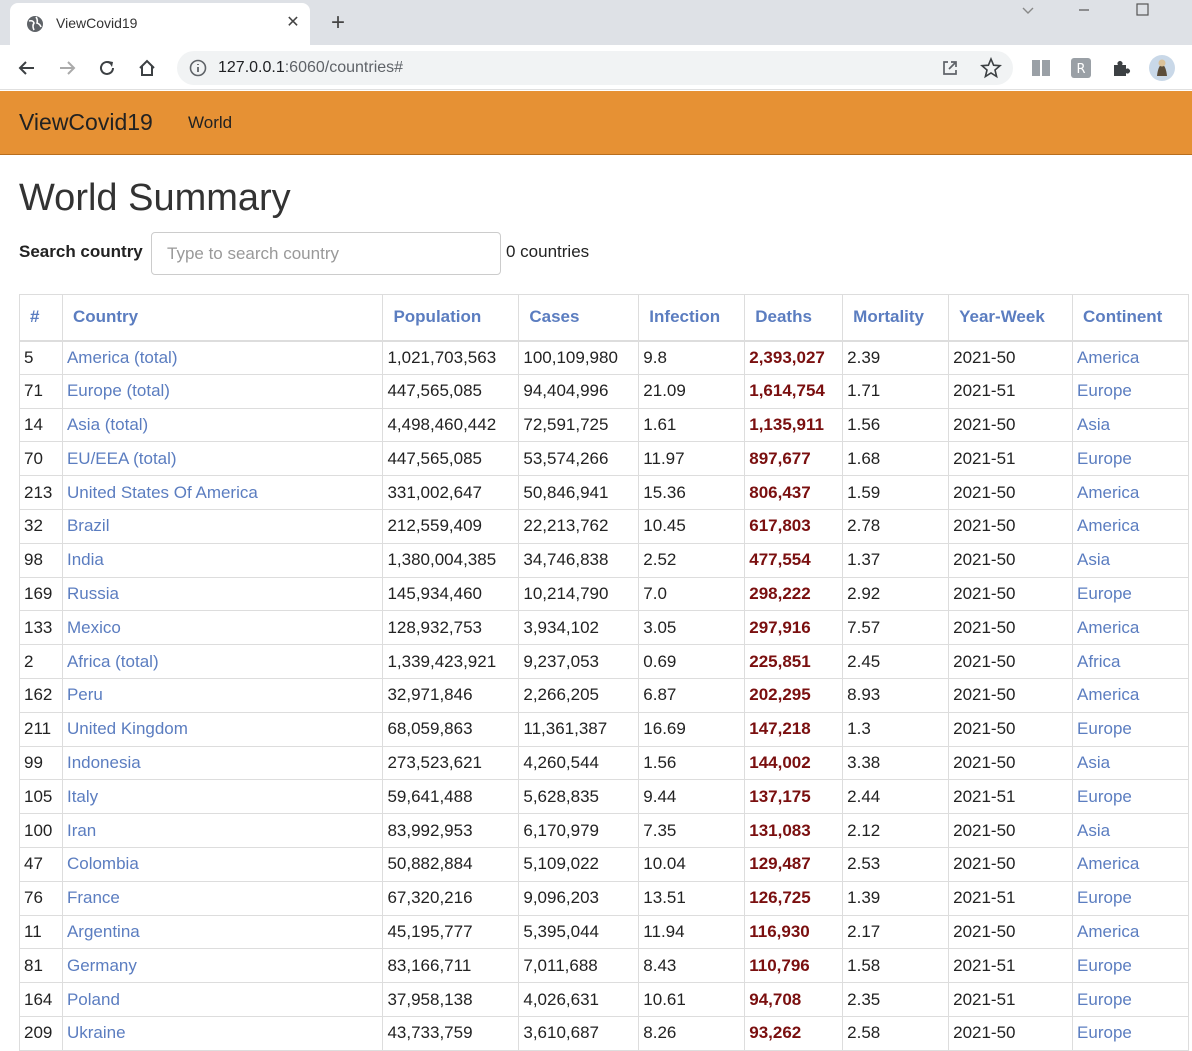  I want to click on url-text: 127.0.0.1:6060/countries#, so click(310, 68).